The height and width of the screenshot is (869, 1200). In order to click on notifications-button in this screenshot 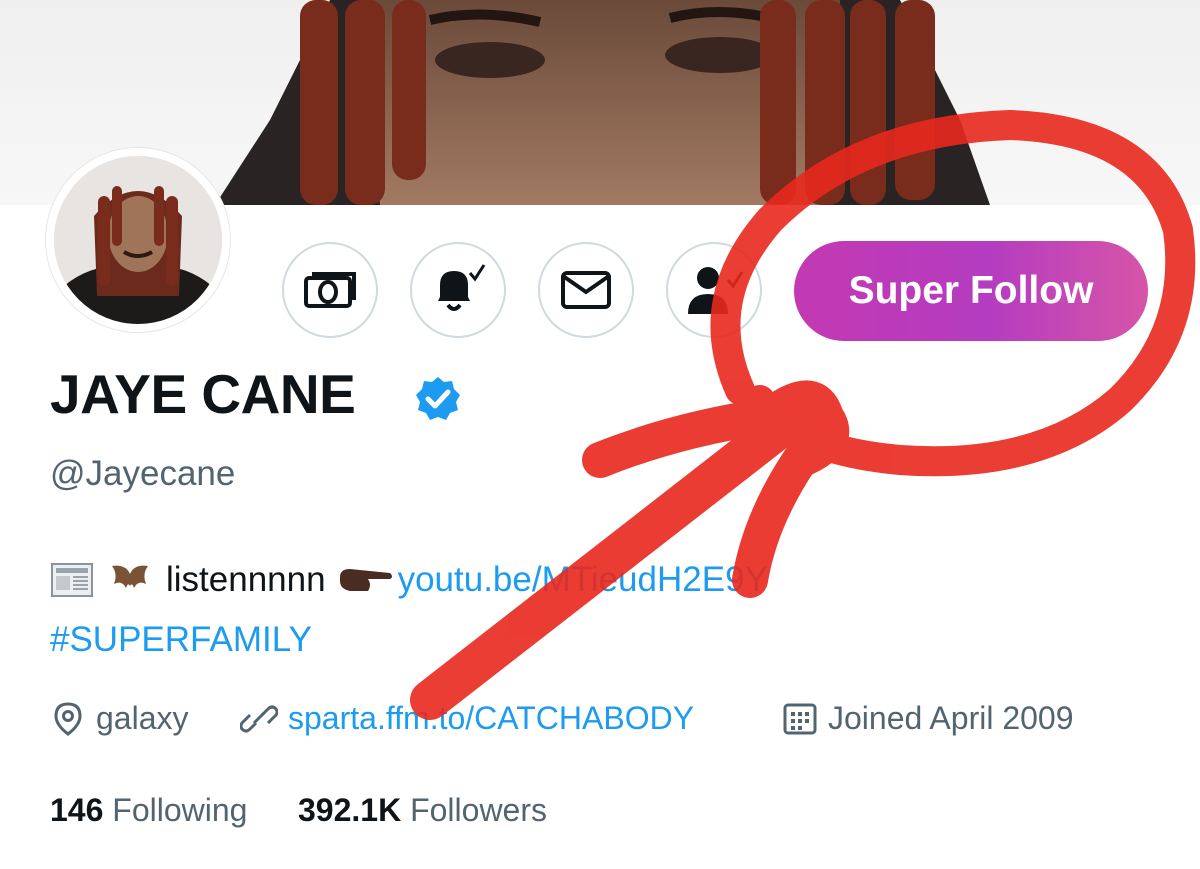, I will do `click(458, 290)`.